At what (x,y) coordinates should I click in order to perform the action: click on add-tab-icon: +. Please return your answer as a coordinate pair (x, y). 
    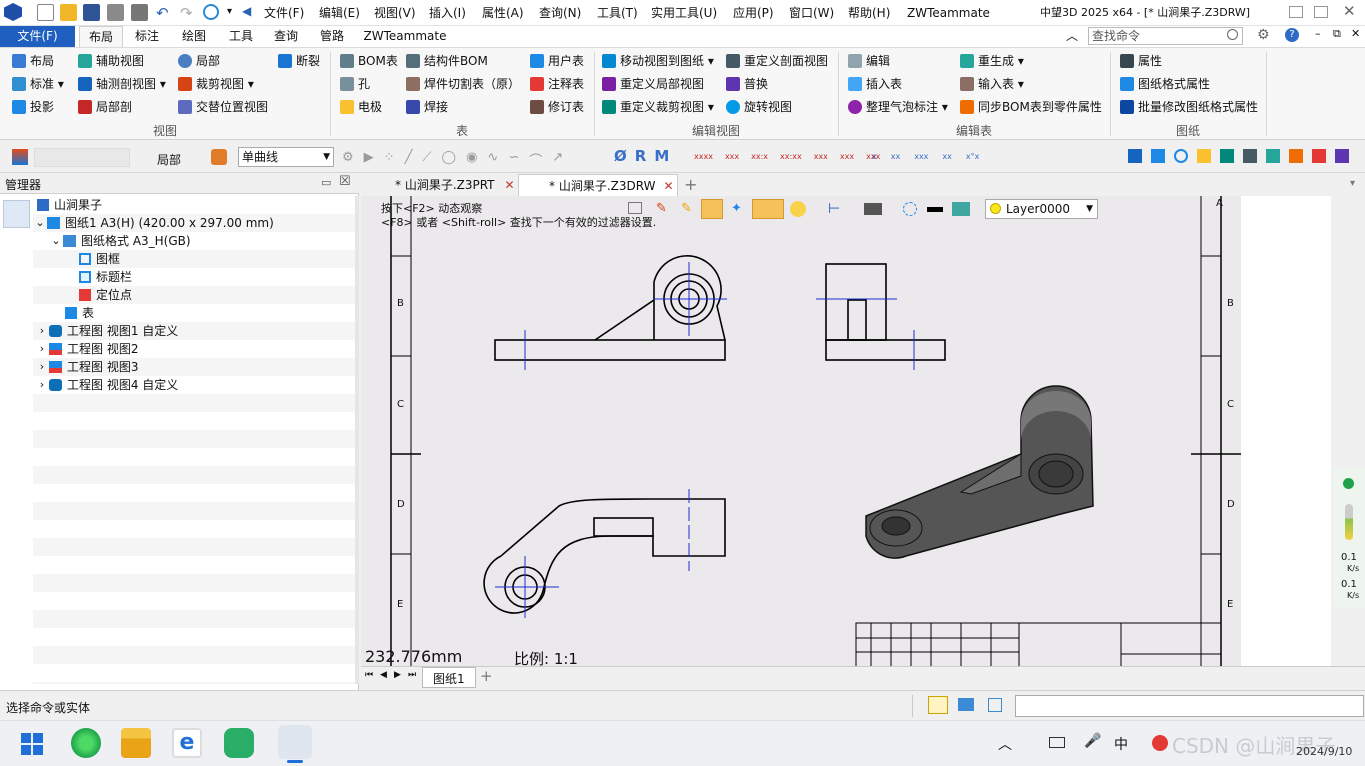
    Looking at the image, I should click on (690, 184).